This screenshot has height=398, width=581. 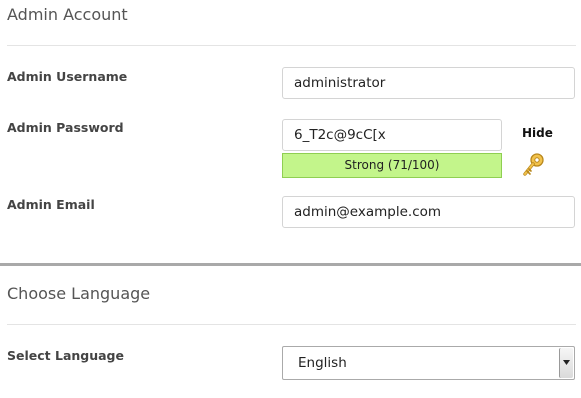 What do you see at coordinates (428, 83) in the screenshot?
I see `admin-username-input: administrator` at bounding box center [428, 83].